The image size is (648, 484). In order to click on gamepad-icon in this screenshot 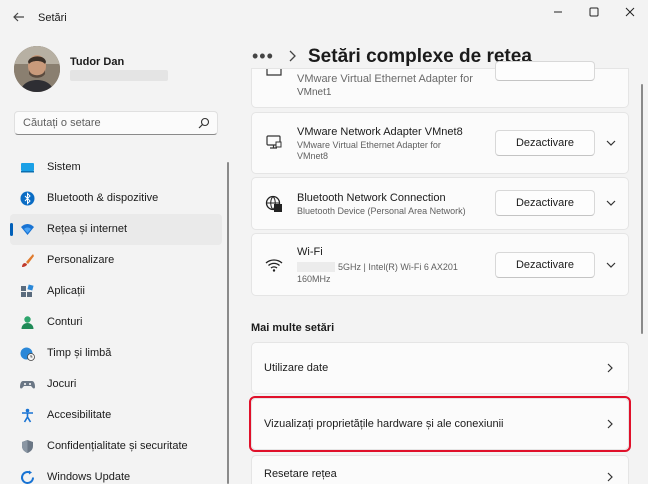, I will do `click(27, 384)`.